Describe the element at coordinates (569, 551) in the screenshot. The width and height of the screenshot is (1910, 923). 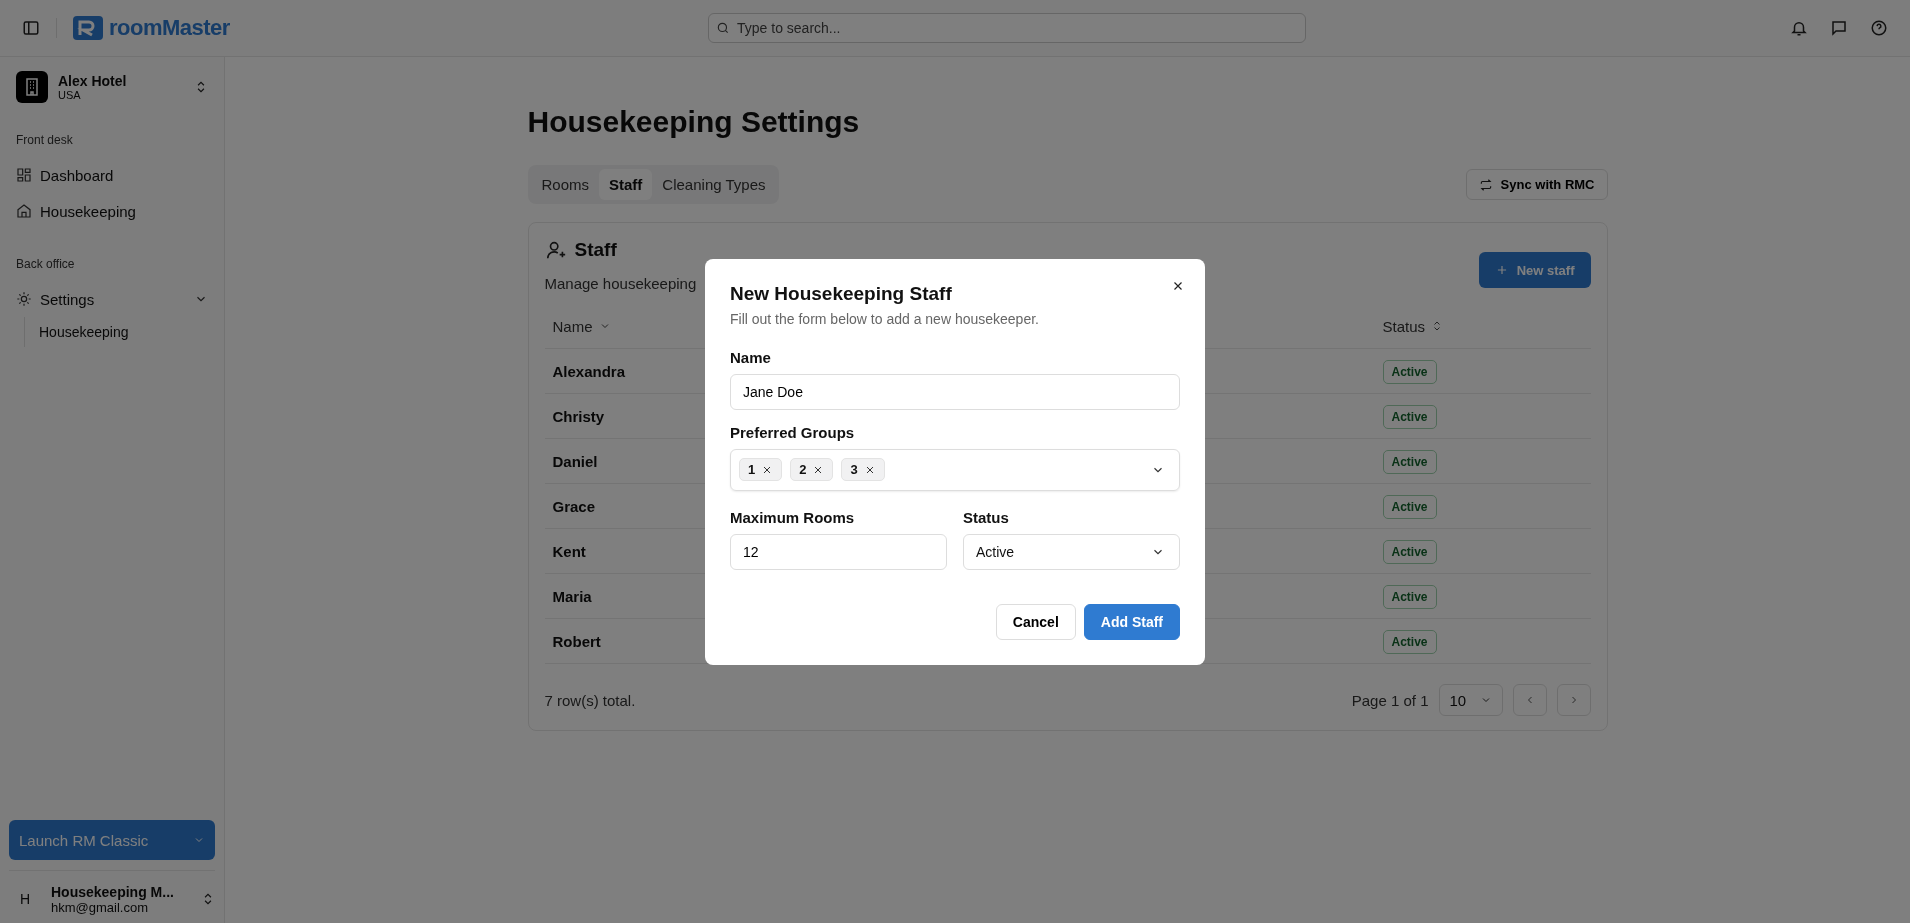
I see `table-cell: Kent` at that location.